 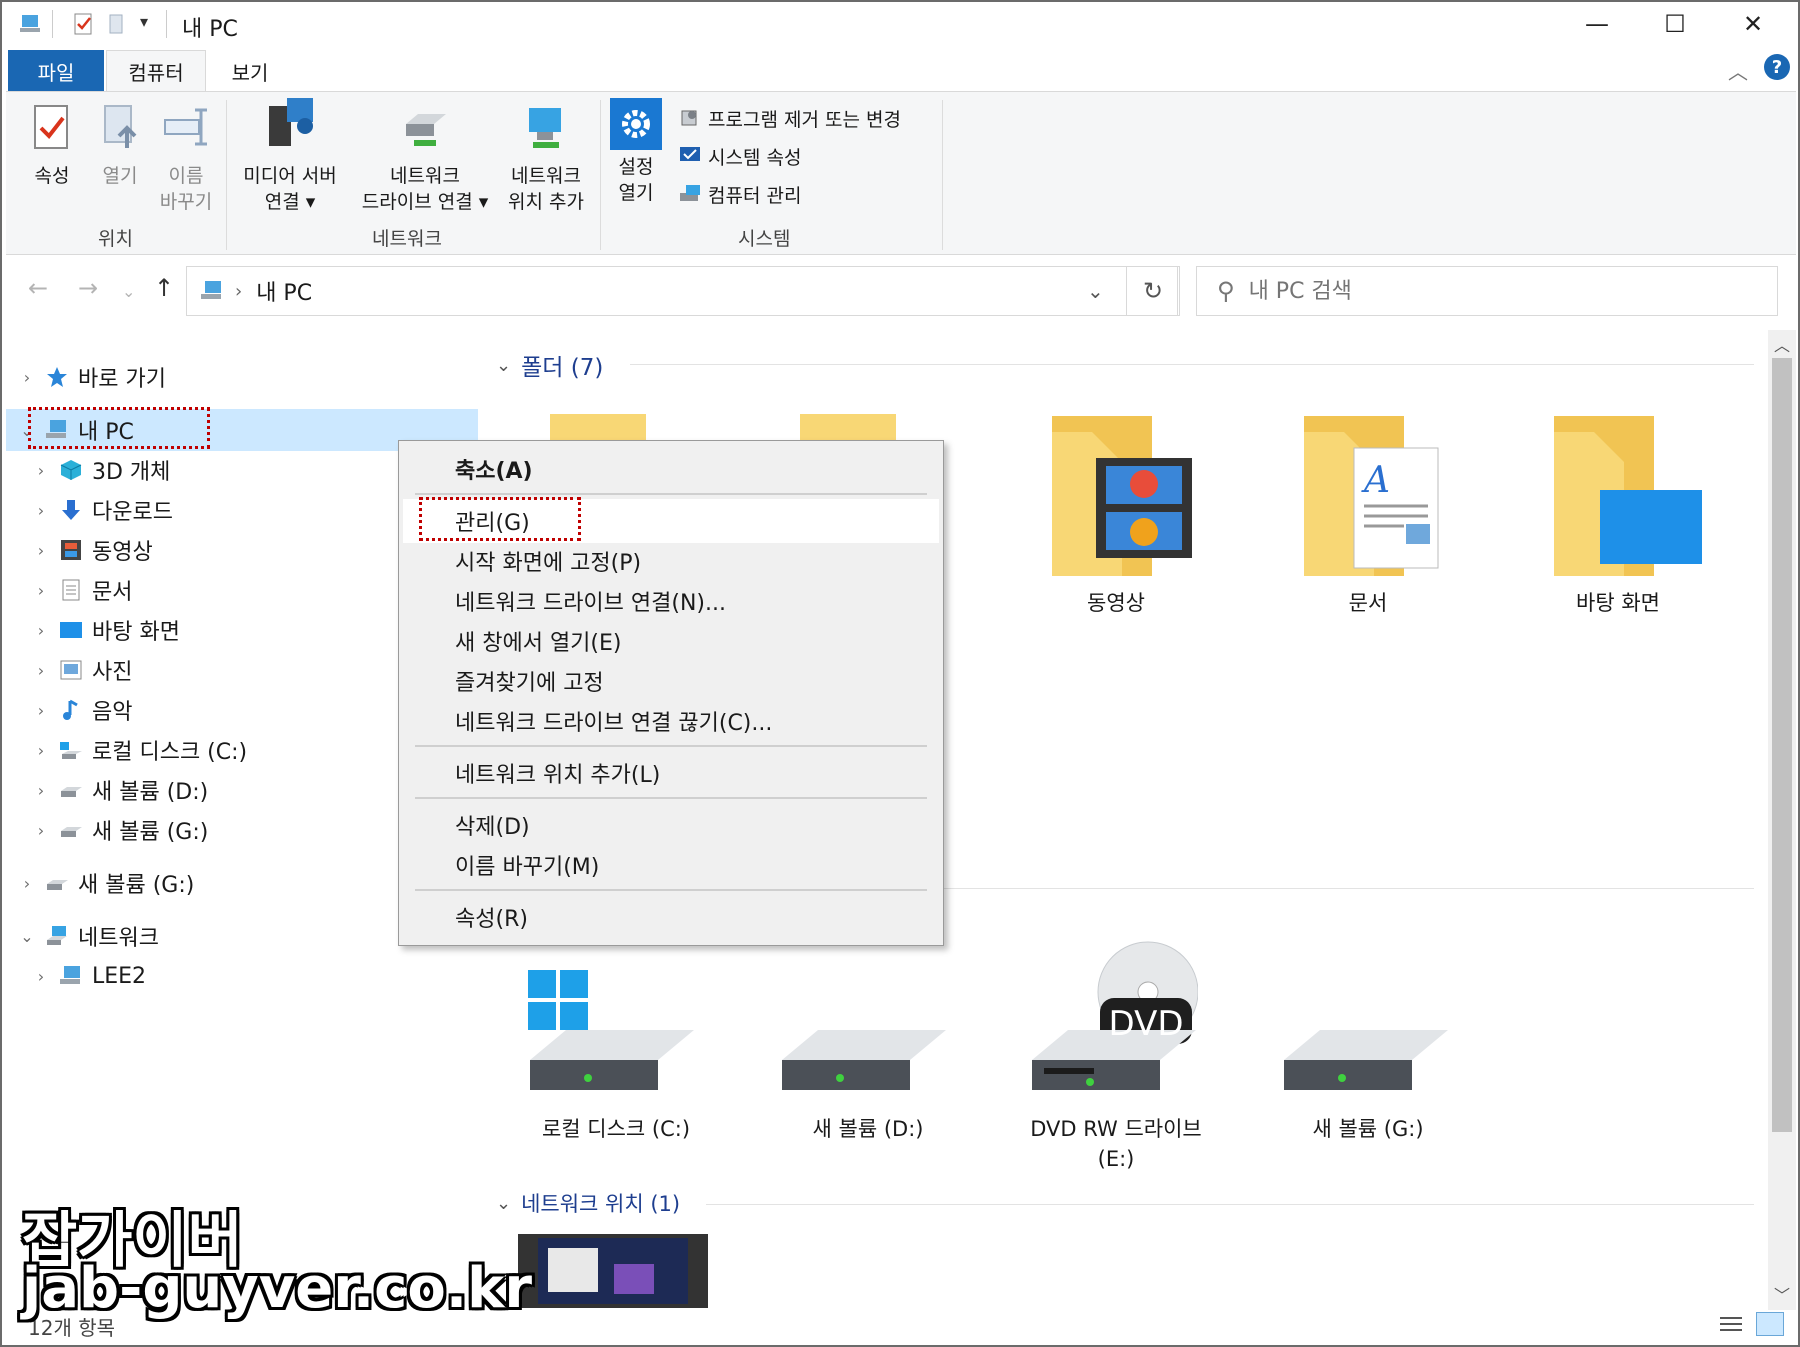 I want to click on tab-view: 보기, so click(x=250, y=71).